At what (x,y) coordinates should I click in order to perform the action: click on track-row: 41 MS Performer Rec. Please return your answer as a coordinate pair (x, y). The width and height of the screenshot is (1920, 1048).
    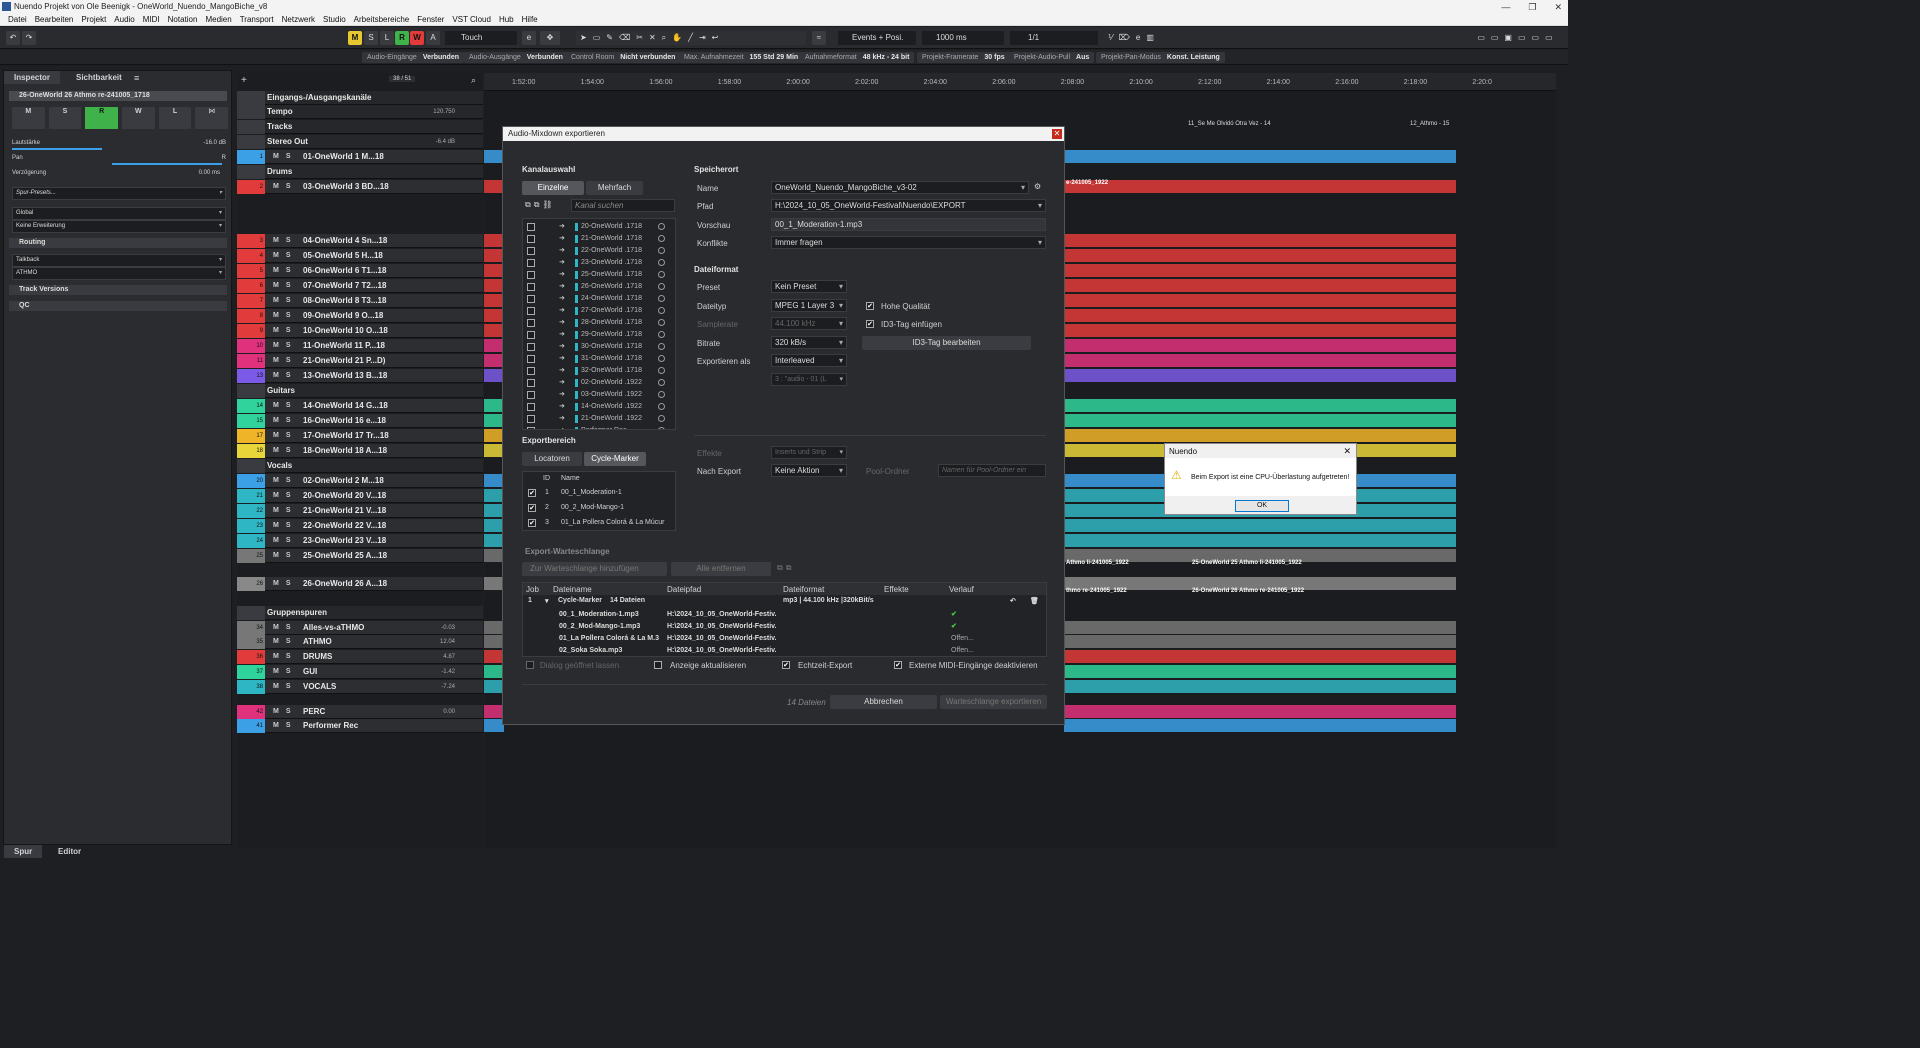
    Looking at the image, I should click on (360, 726).